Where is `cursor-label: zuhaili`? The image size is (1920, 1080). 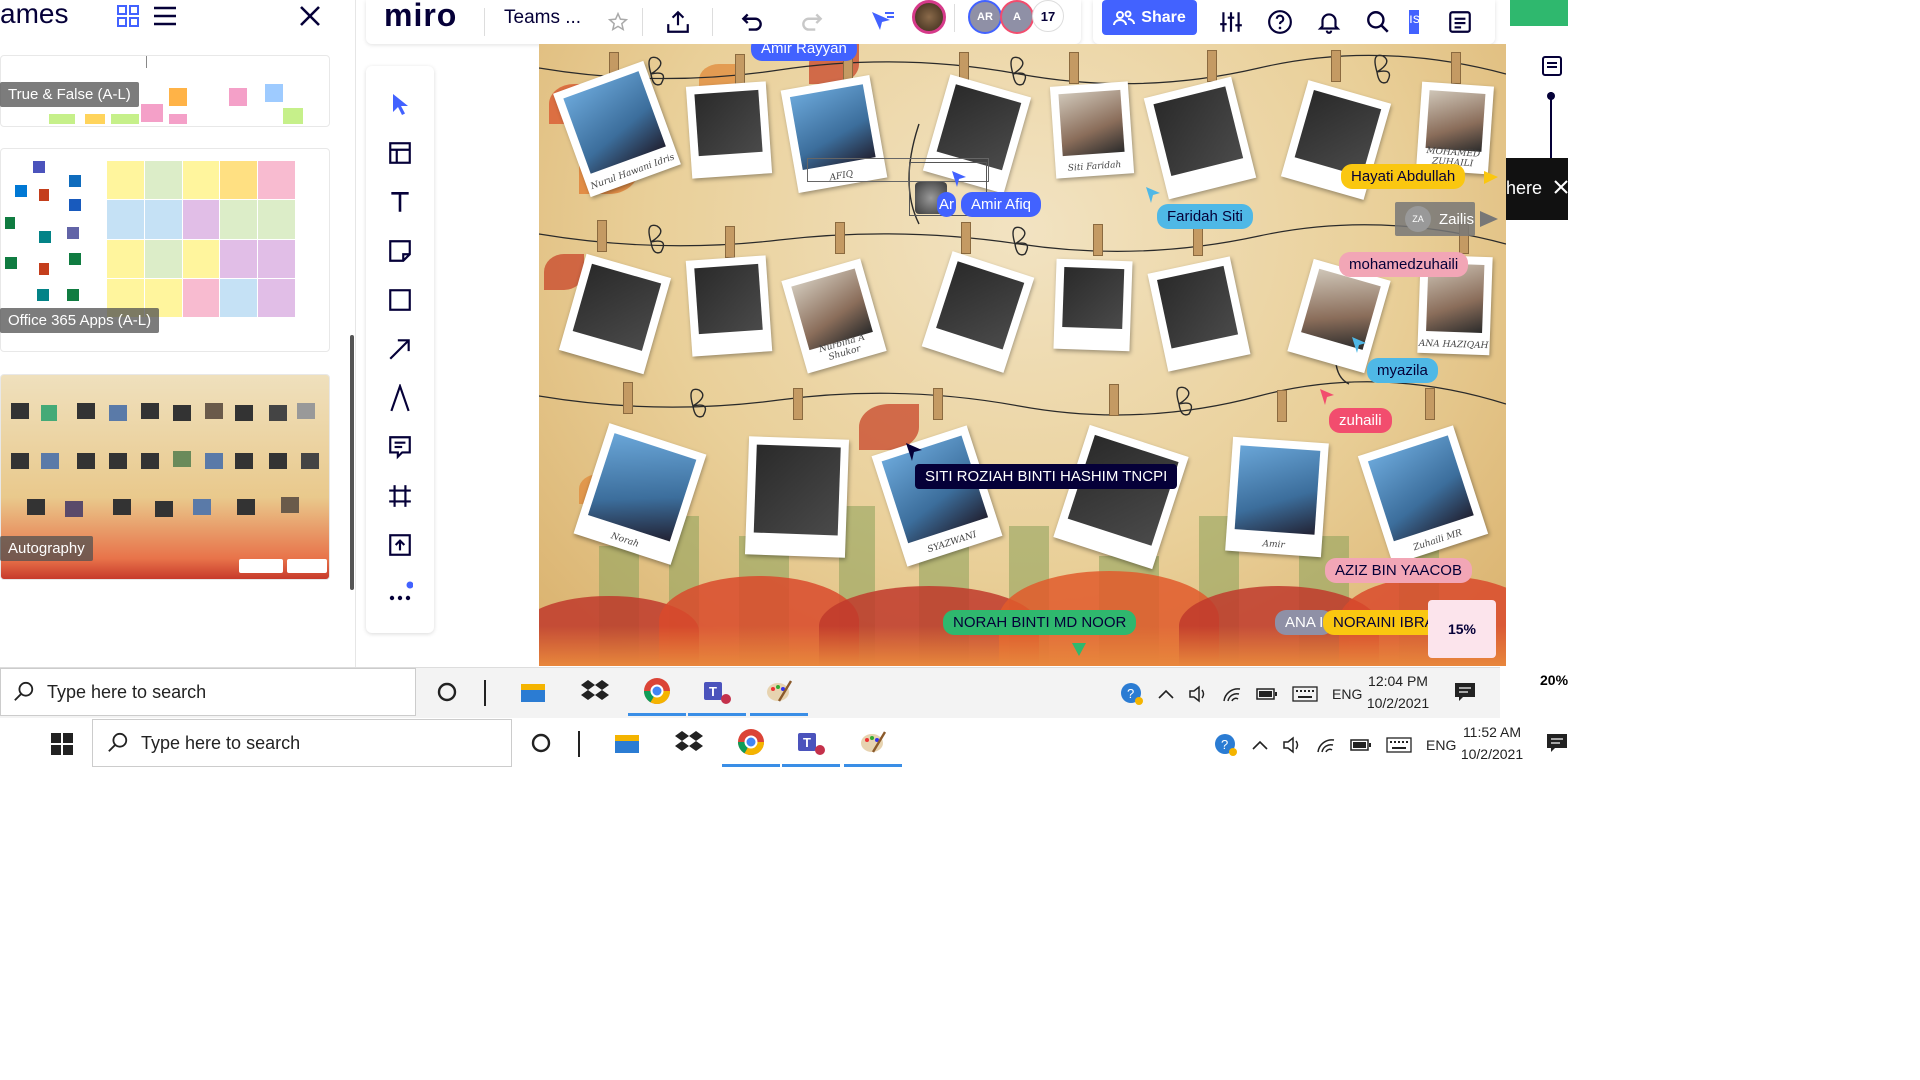
cursor-label: zuhaili is located at coordinates (1360, 420).